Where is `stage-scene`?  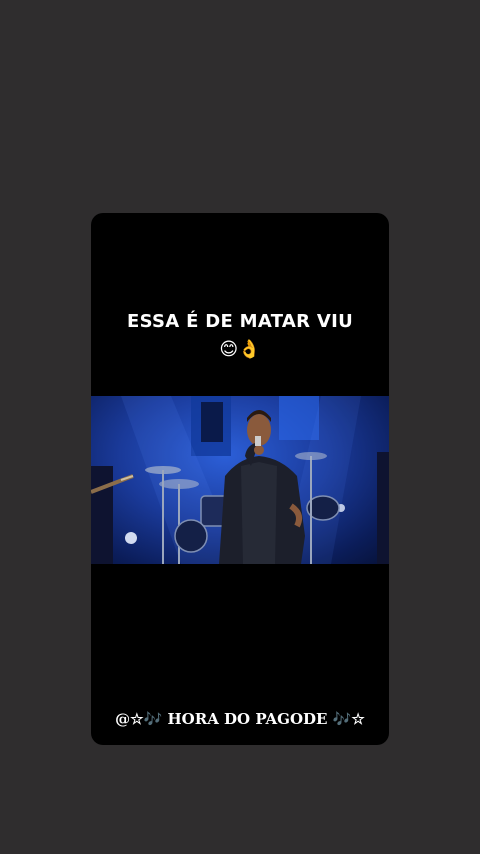
stage-scene is located at coordinates (240, 480).